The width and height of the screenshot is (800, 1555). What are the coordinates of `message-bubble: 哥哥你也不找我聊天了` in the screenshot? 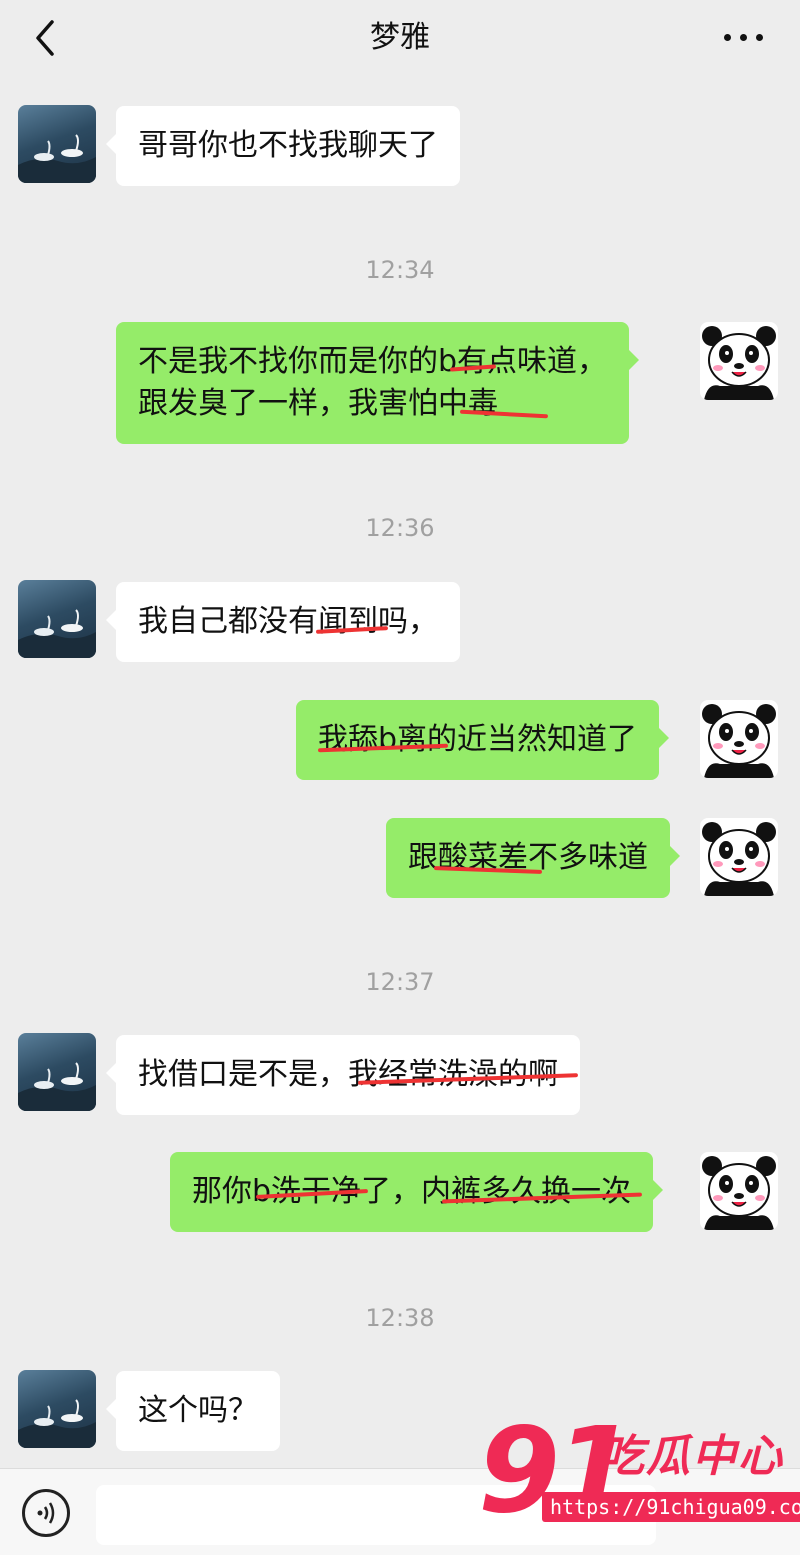 It's located at (283, 146).